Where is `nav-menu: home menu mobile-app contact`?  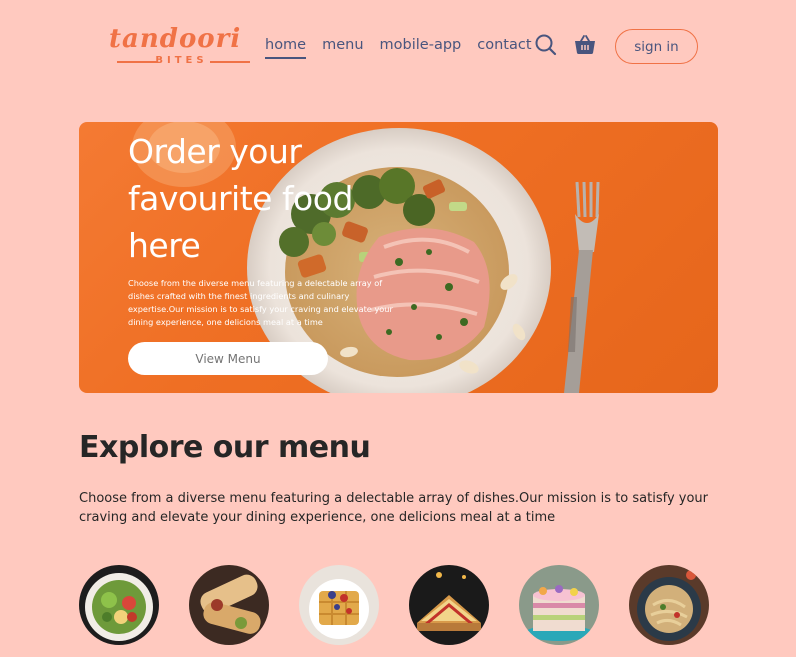
nav-menu: home menu mobile-app contact is located at coordinates (398, 47).